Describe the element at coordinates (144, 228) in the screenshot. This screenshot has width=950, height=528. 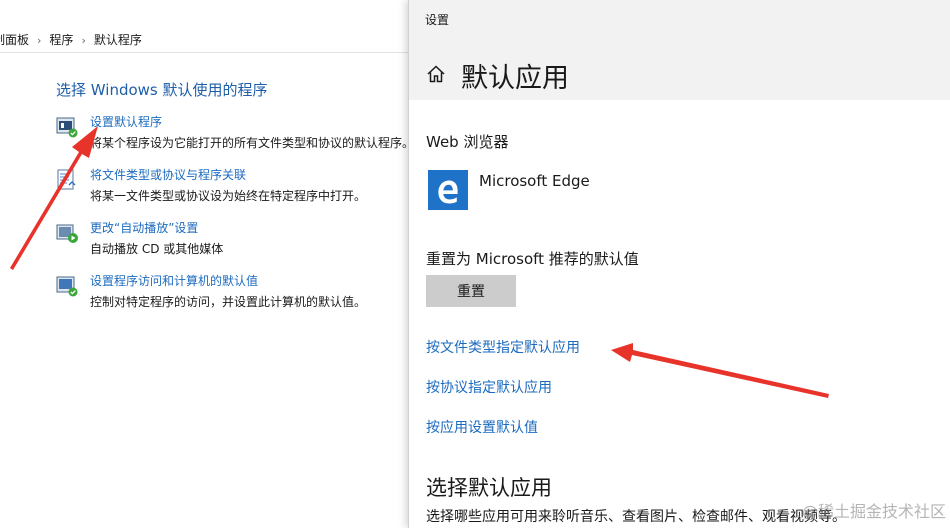
I see `autoplay-settings-link: 更改“自动播放”设置` at that location.